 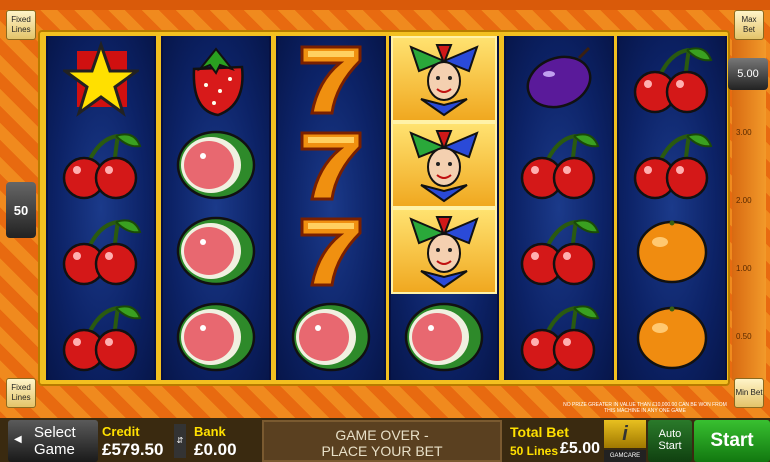 I want to click on scale-tick-05: 0.50, so click(x=744, y=336).